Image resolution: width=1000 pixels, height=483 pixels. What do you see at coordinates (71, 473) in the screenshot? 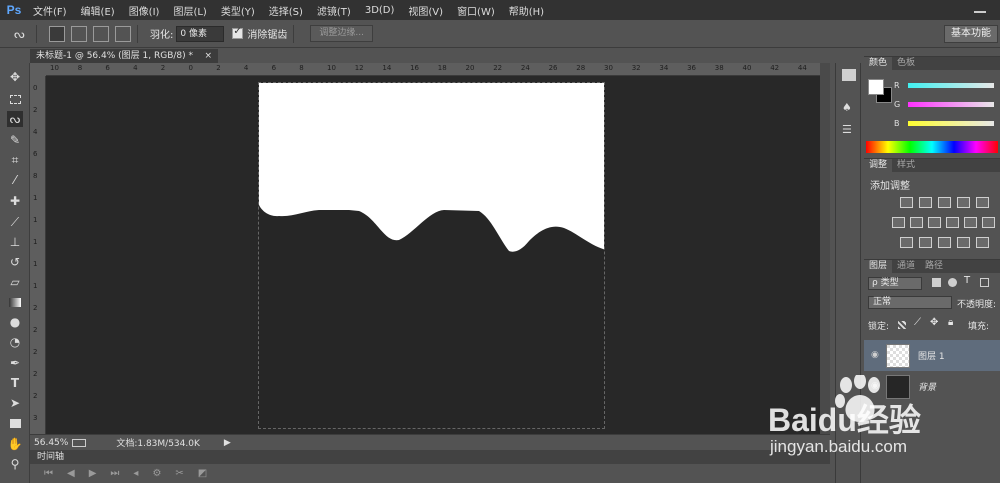
I see `prev-frame-icon: ◀` at bounding box center [71, 473].